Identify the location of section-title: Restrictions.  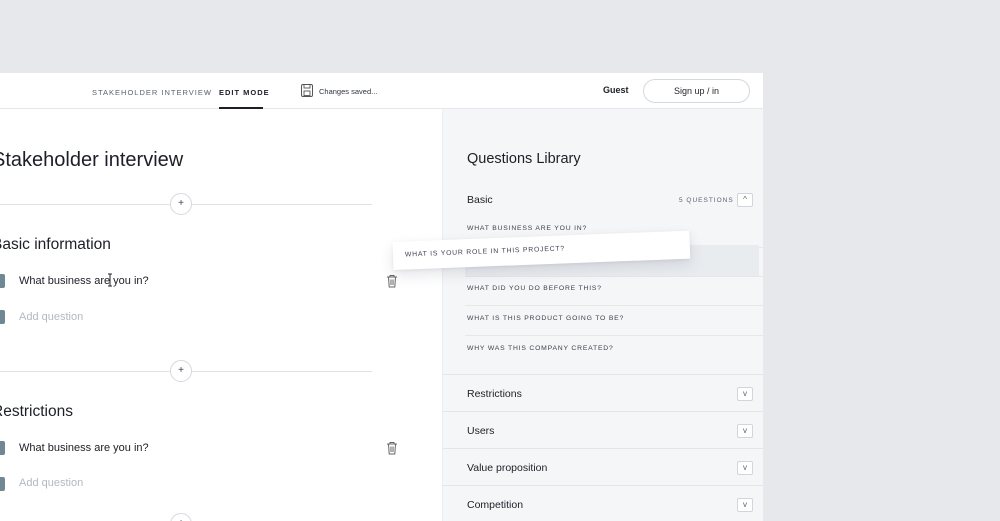
(36, 412).